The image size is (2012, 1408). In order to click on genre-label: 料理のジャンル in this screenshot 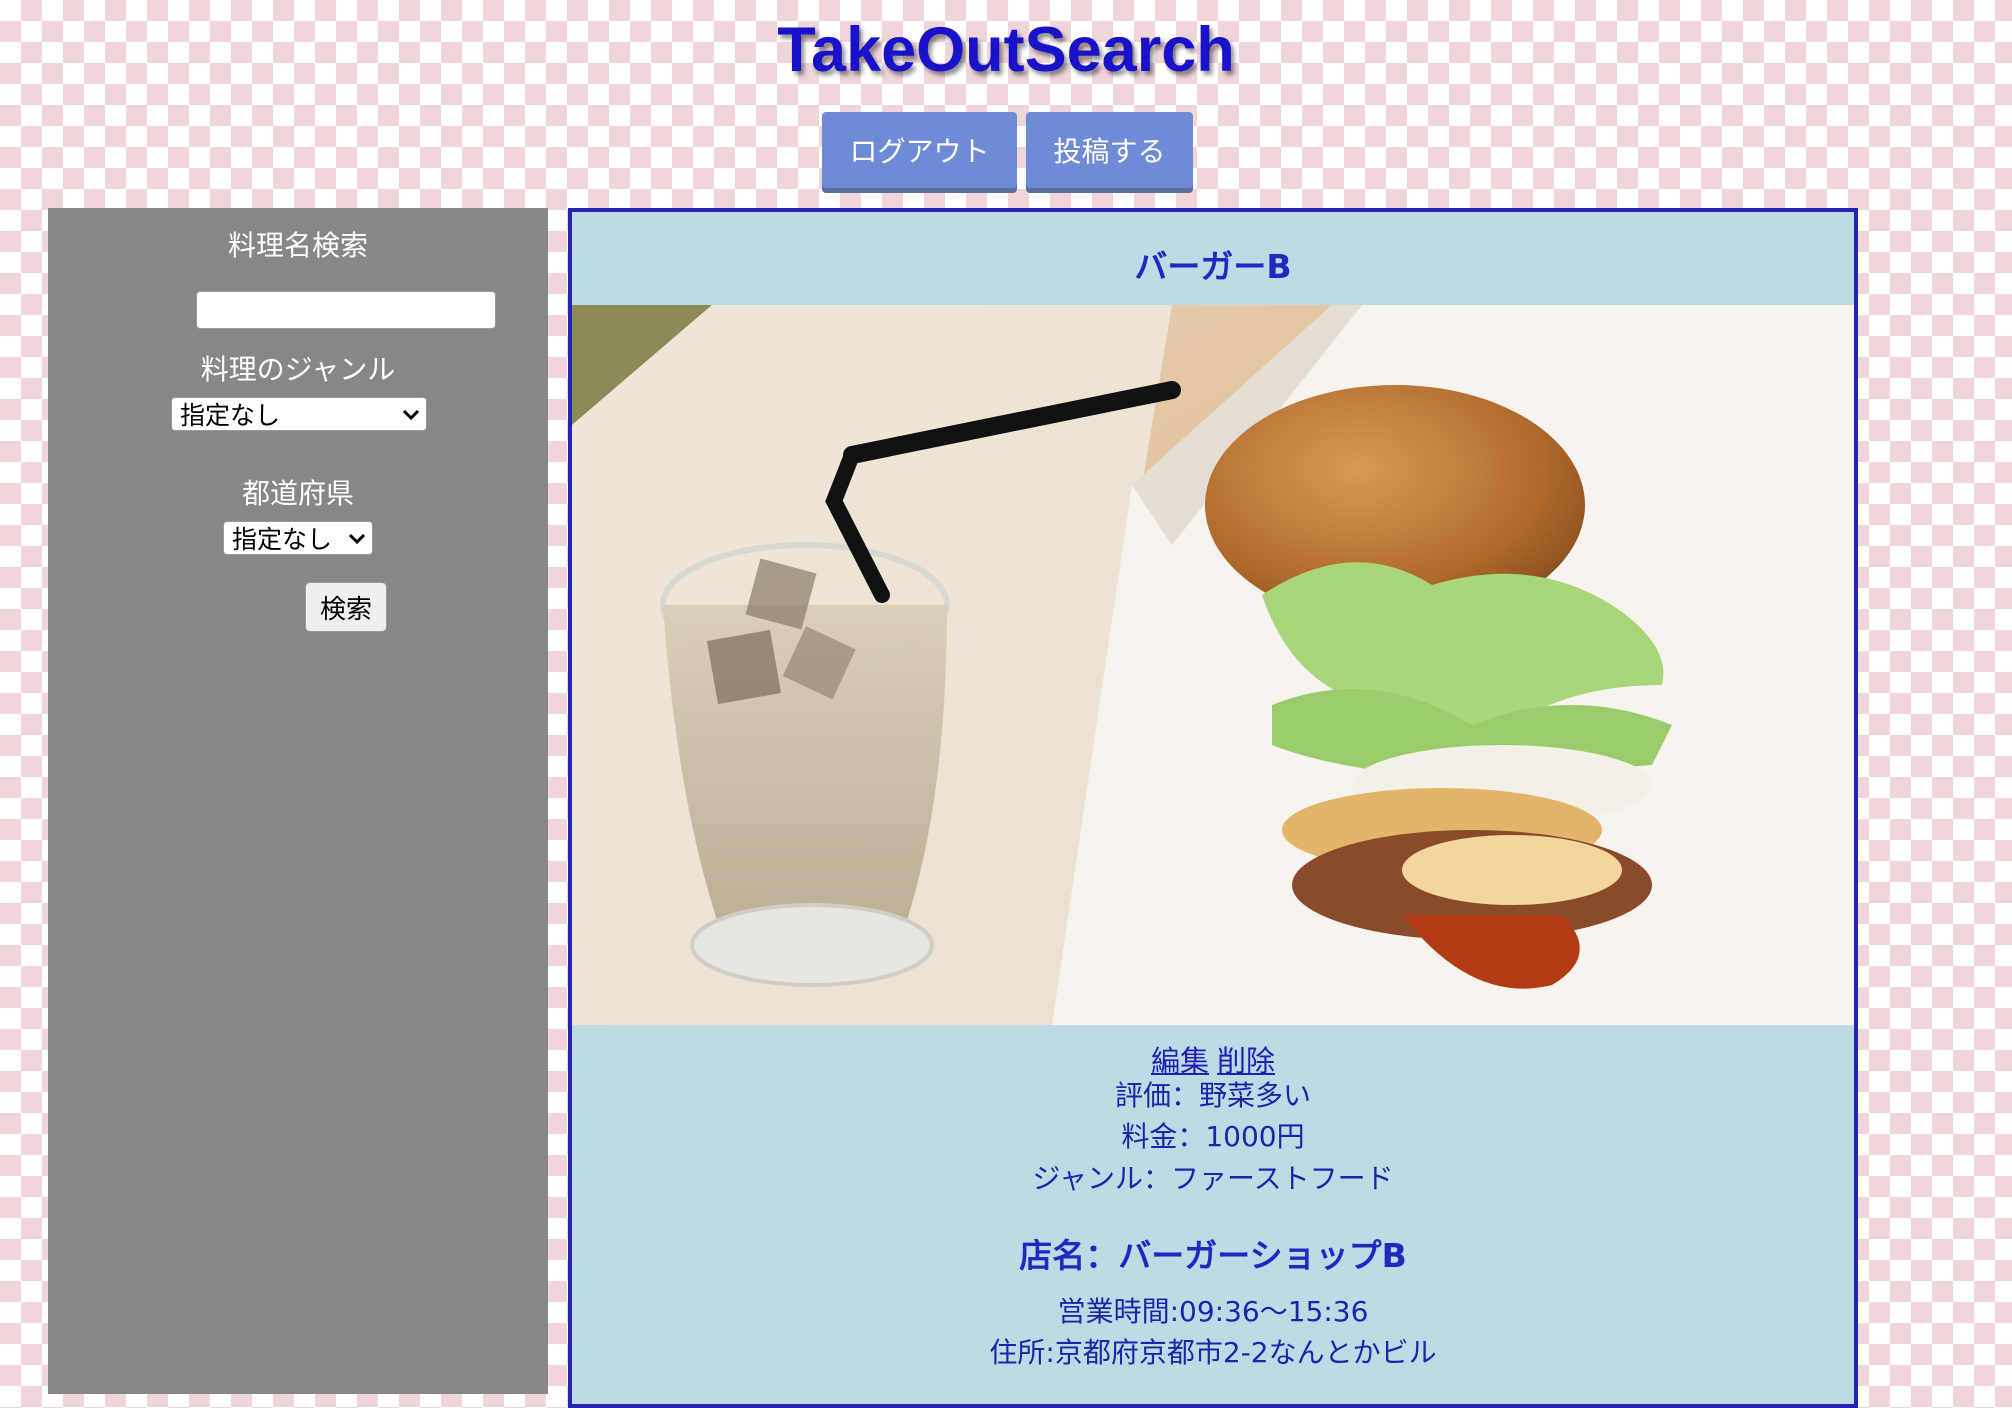, I will do `click(298, 369)`.